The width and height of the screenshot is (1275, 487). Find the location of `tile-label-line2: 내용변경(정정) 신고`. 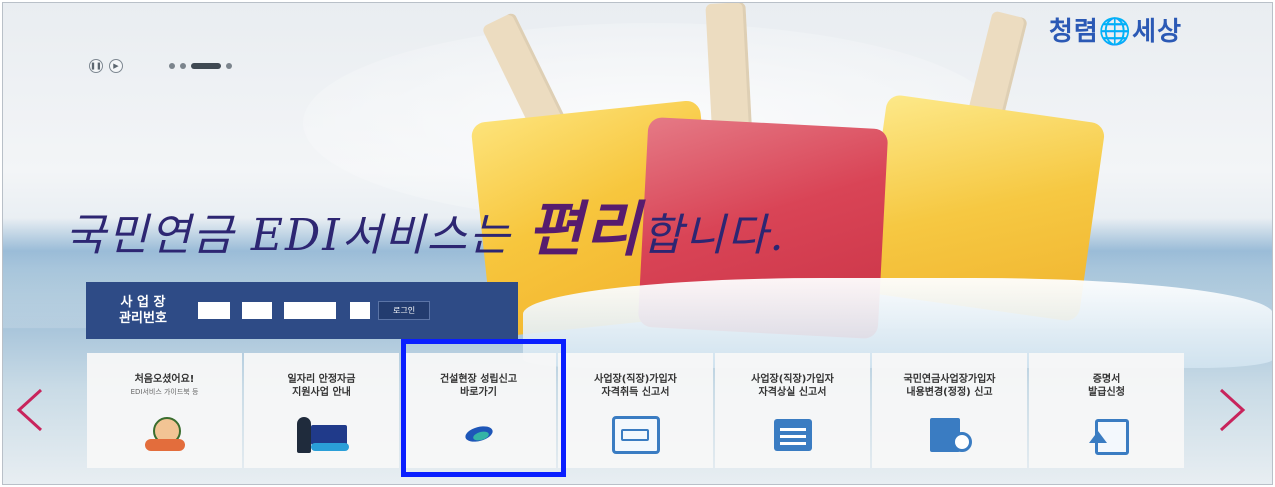

tile-label-line2: 내용변경(정정) 신고 is located at coordinates (949, 392).